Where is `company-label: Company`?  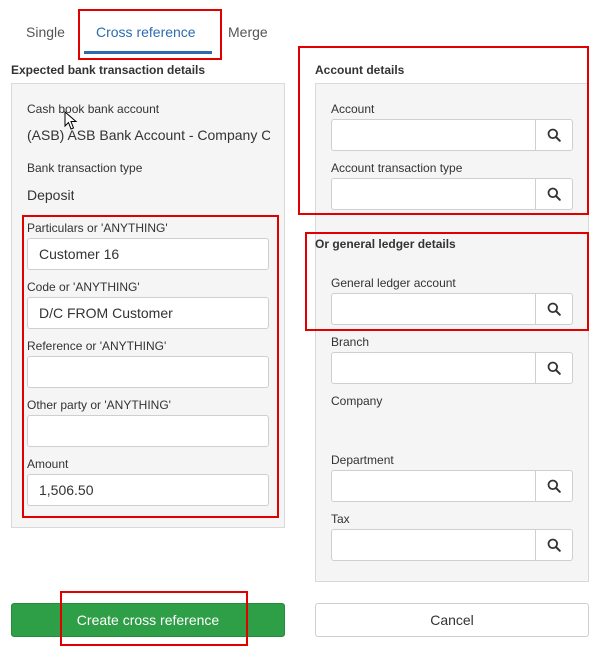
company-label: Company is located at coordinates (357, 401).